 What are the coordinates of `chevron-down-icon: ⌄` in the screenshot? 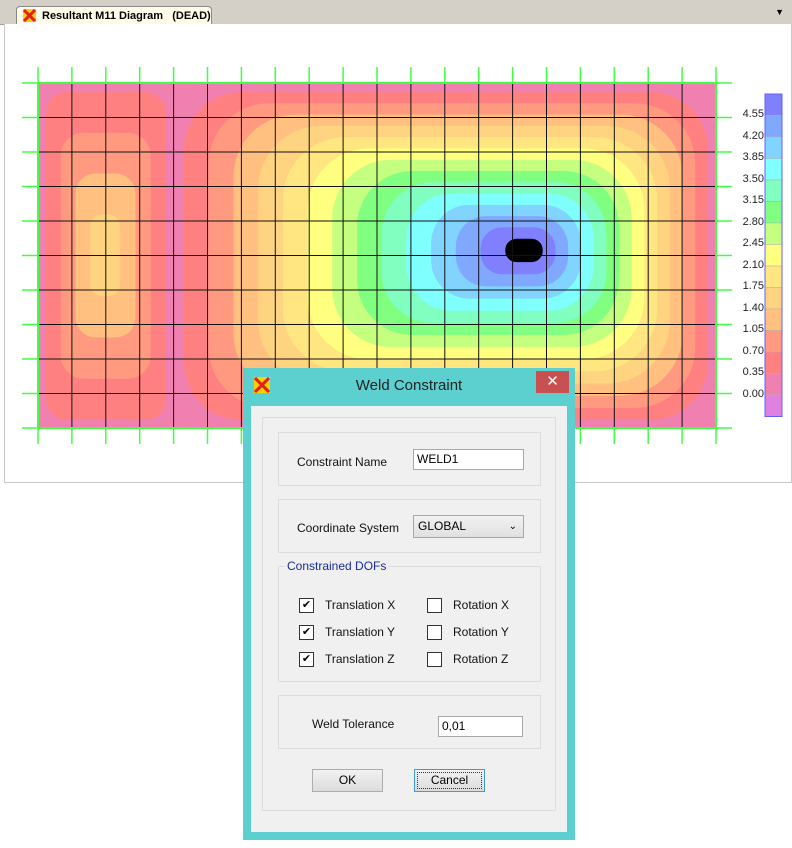 It's located at (512, 526).